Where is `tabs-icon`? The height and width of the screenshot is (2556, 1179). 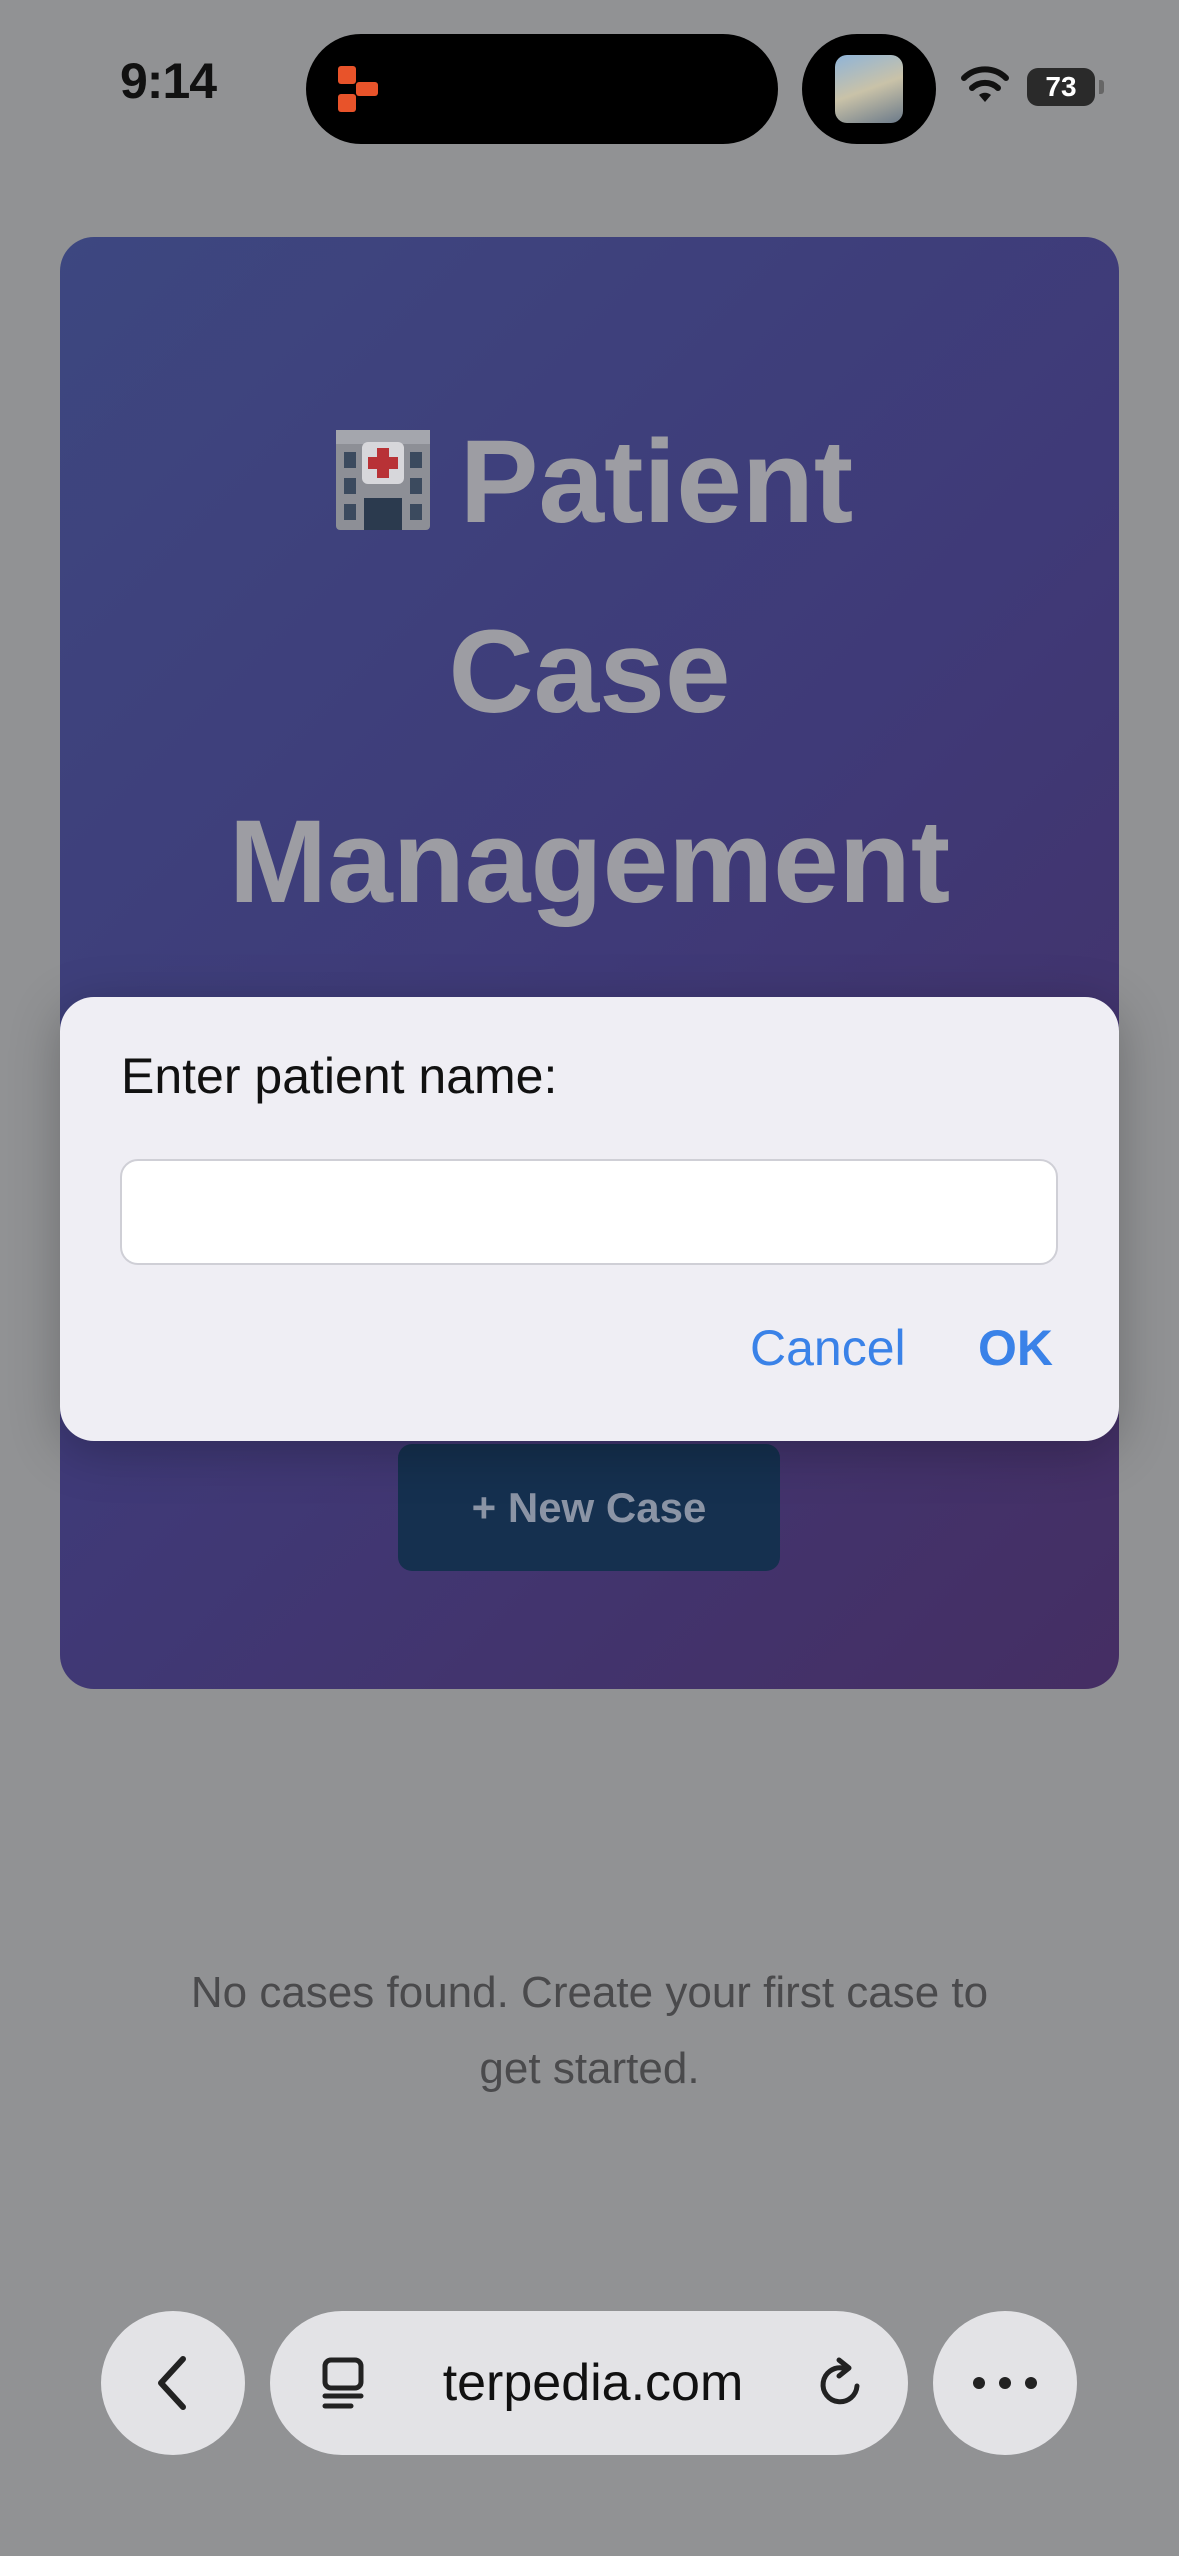 tabs-icon is located at coordinates (343, 2383).